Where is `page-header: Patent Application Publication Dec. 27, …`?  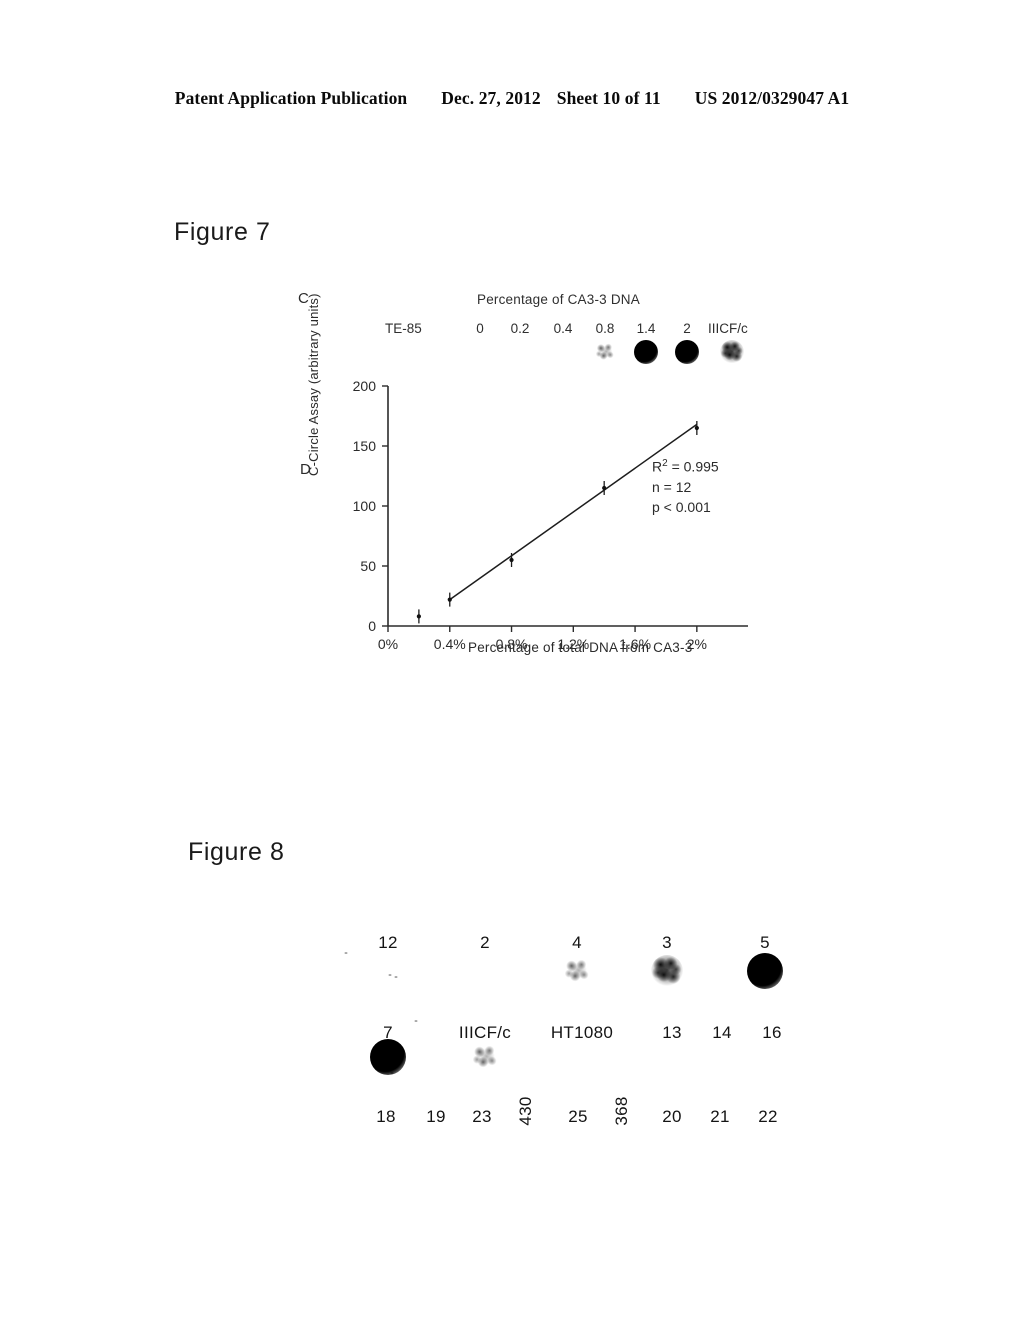
page-header: Patent Application Publication Dec. 27, … is located at coordinates (512, 98).